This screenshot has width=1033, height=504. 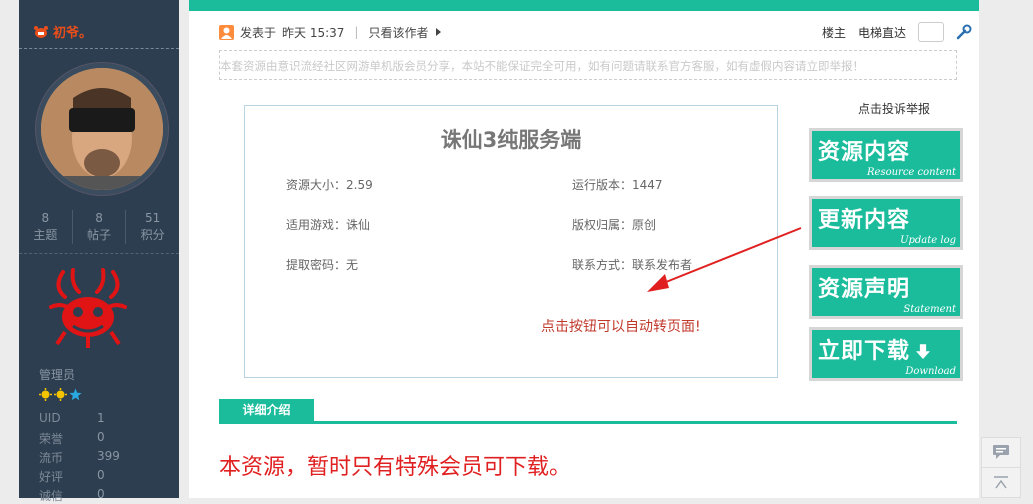 I want to click on avatar, so click(x=102, y=129).